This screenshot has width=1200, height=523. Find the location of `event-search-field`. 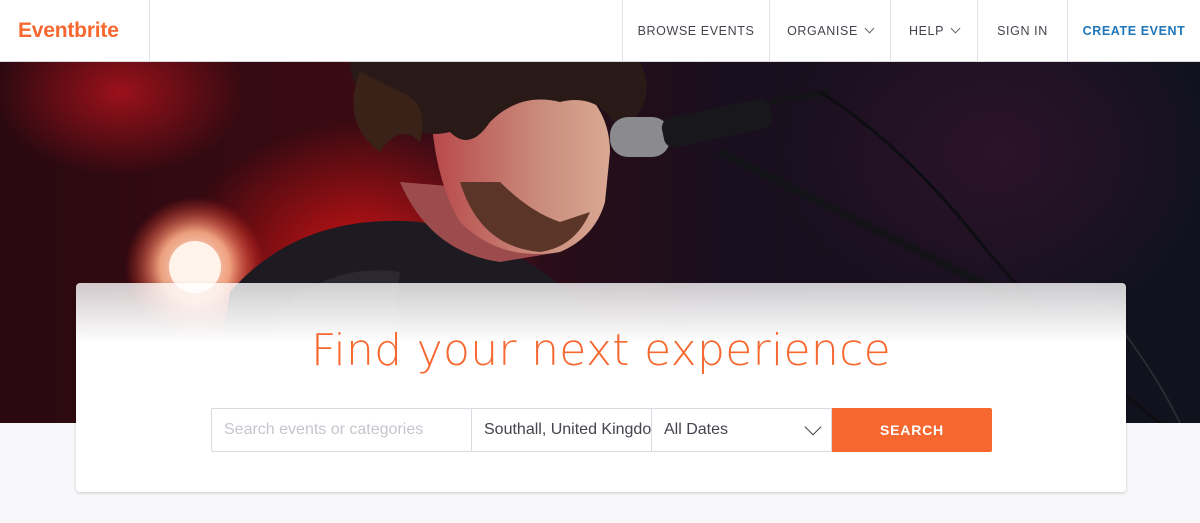

event-search-field is located at coordinates (341, 430).